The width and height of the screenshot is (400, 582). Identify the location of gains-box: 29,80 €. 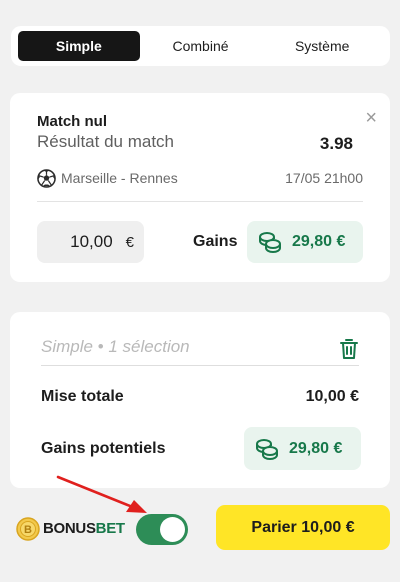
(305, 242).